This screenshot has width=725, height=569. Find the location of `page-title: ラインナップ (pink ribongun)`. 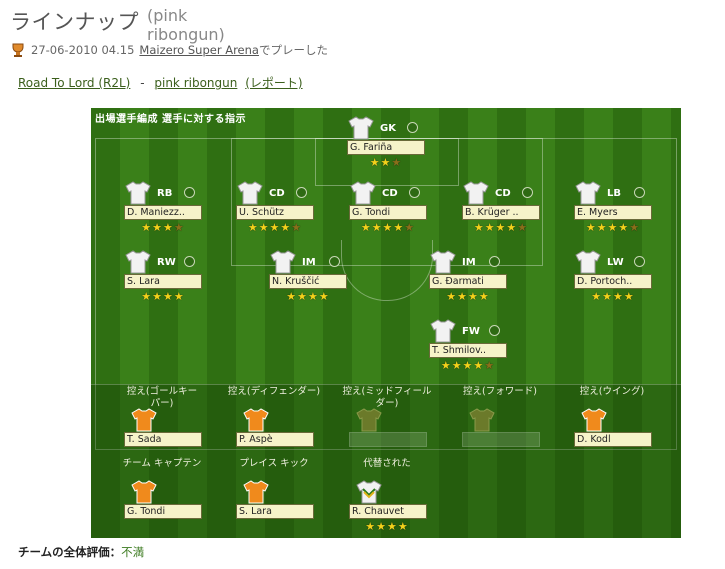

page-title: ラインナップ (pink ribongun) is located at coordinates (117, 25).